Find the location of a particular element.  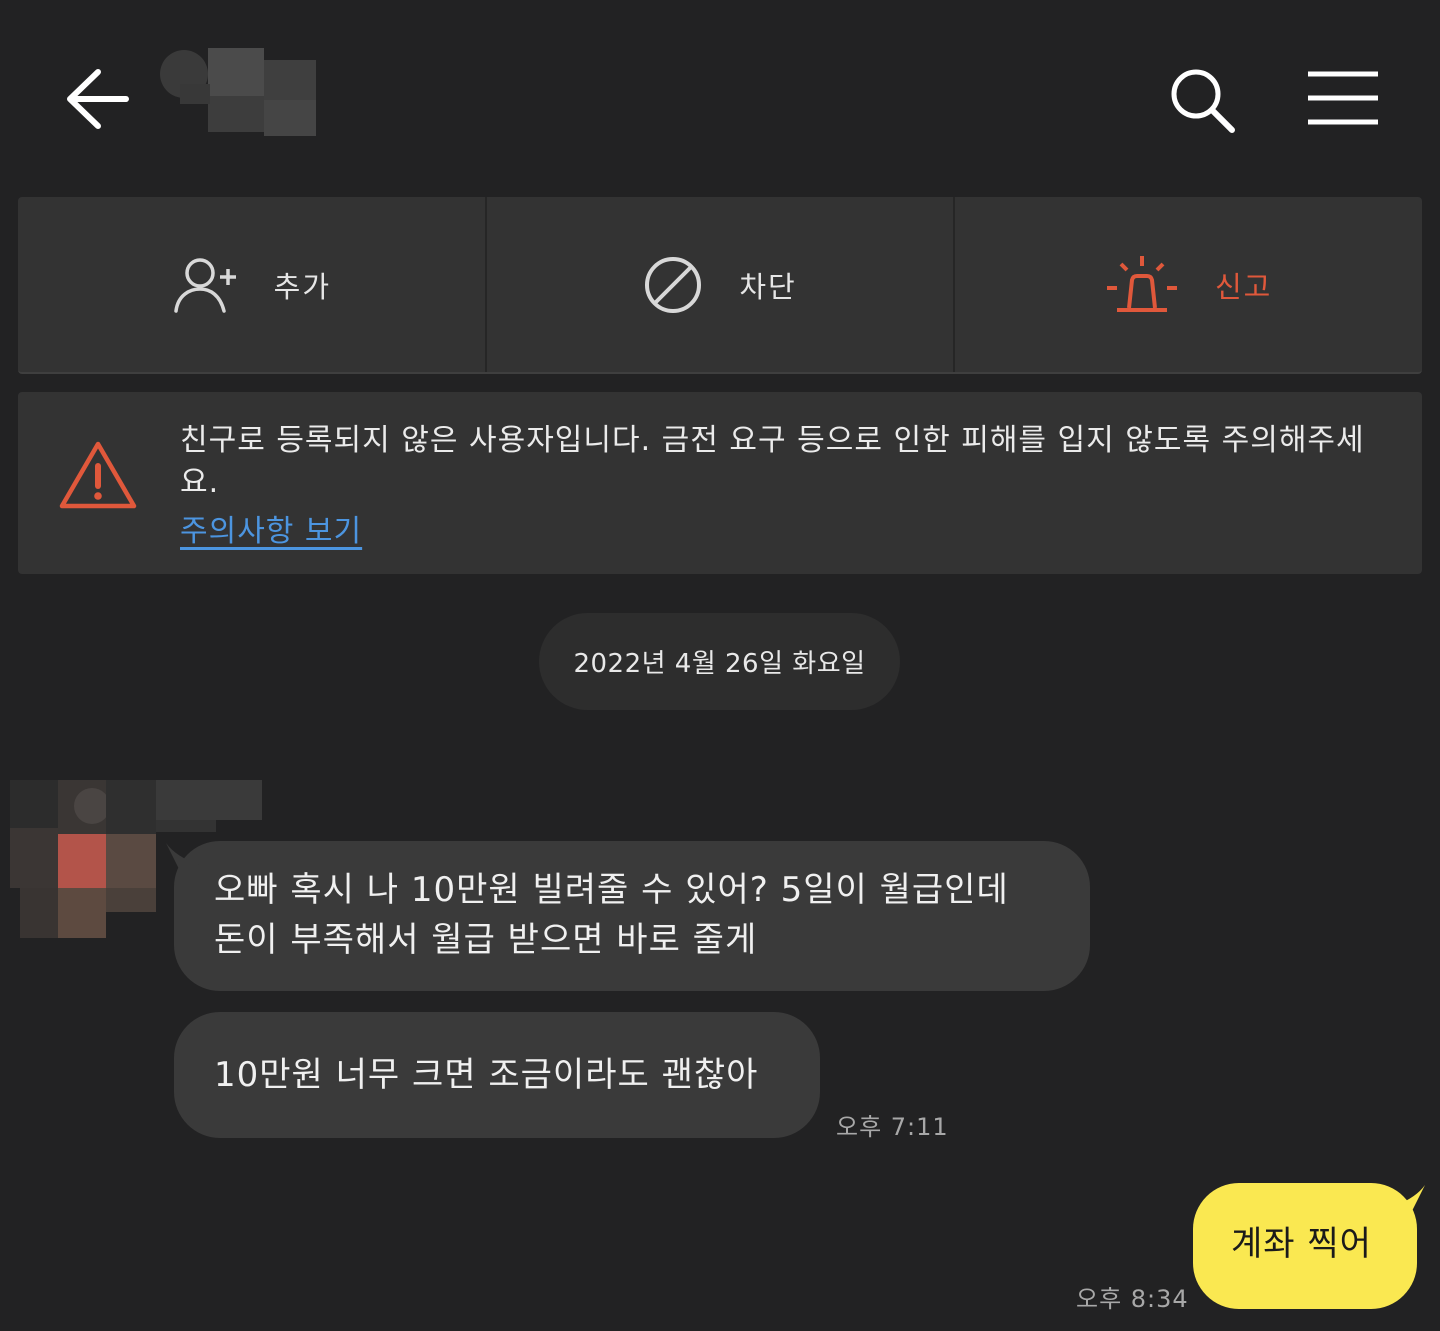

contact-name-blurred is located at coordinates (238, 90).